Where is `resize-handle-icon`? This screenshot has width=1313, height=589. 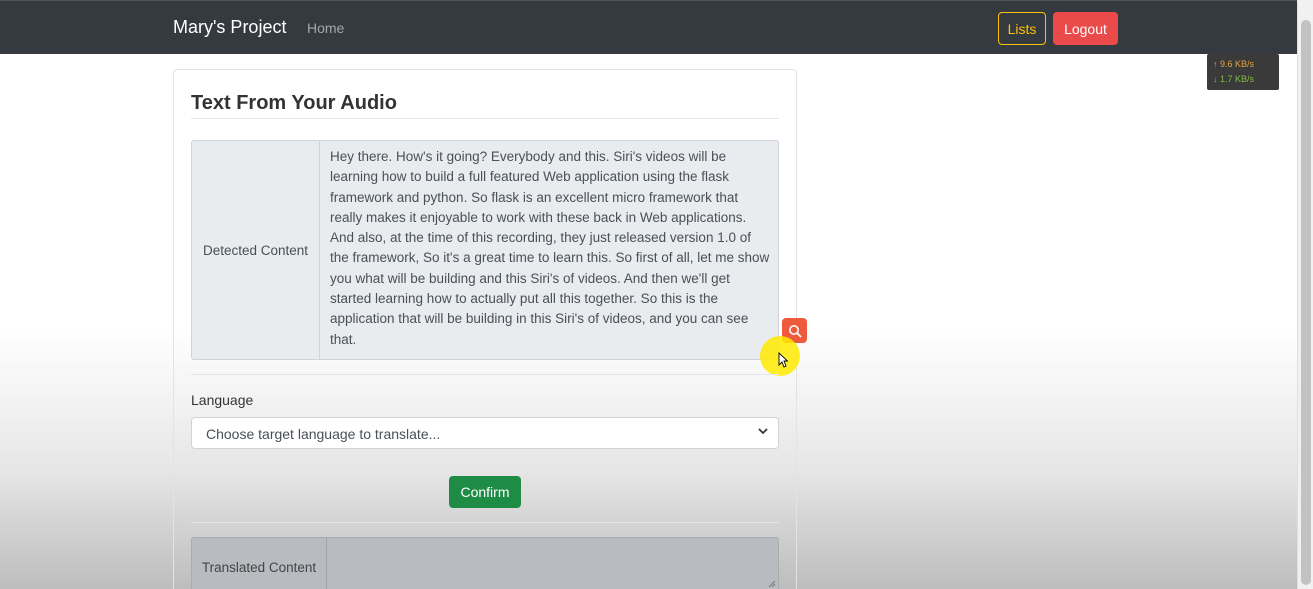 resize-handle-icon is located at coordinates (772, 584).